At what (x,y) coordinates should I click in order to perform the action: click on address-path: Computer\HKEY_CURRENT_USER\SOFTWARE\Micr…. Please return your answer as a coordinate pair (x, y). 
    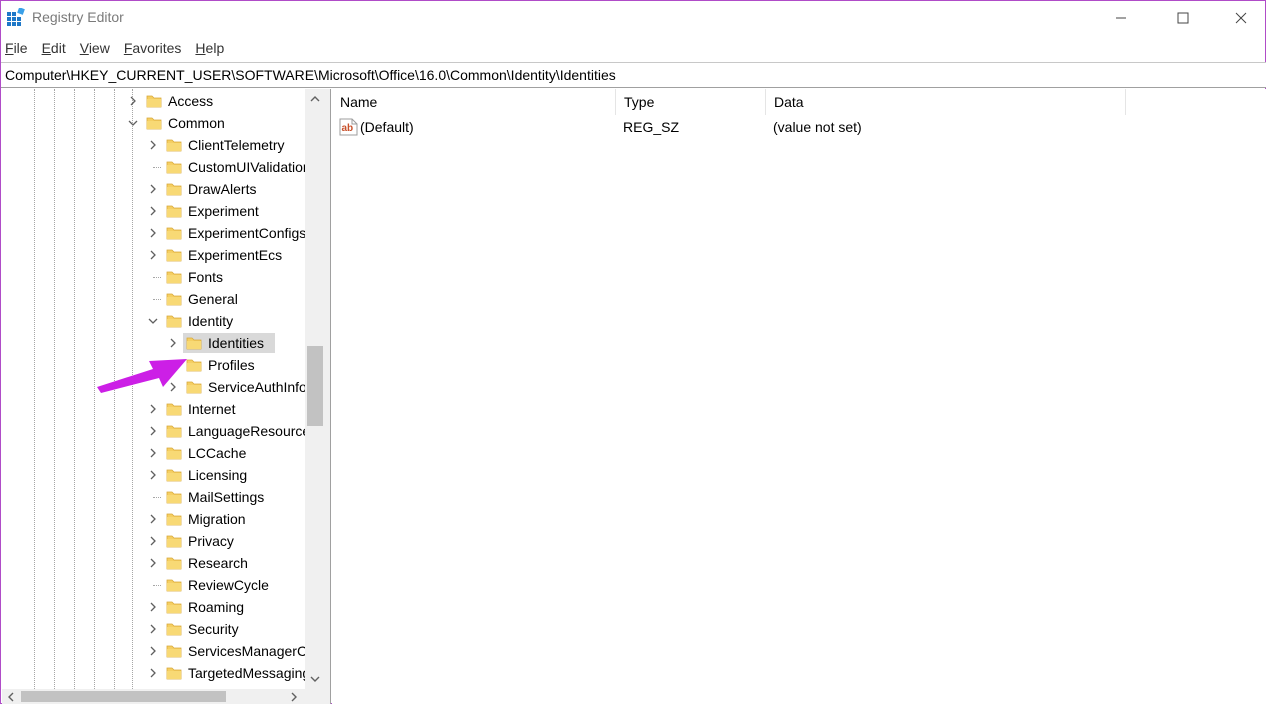
    Looking at the image, I should click on (310, 75).